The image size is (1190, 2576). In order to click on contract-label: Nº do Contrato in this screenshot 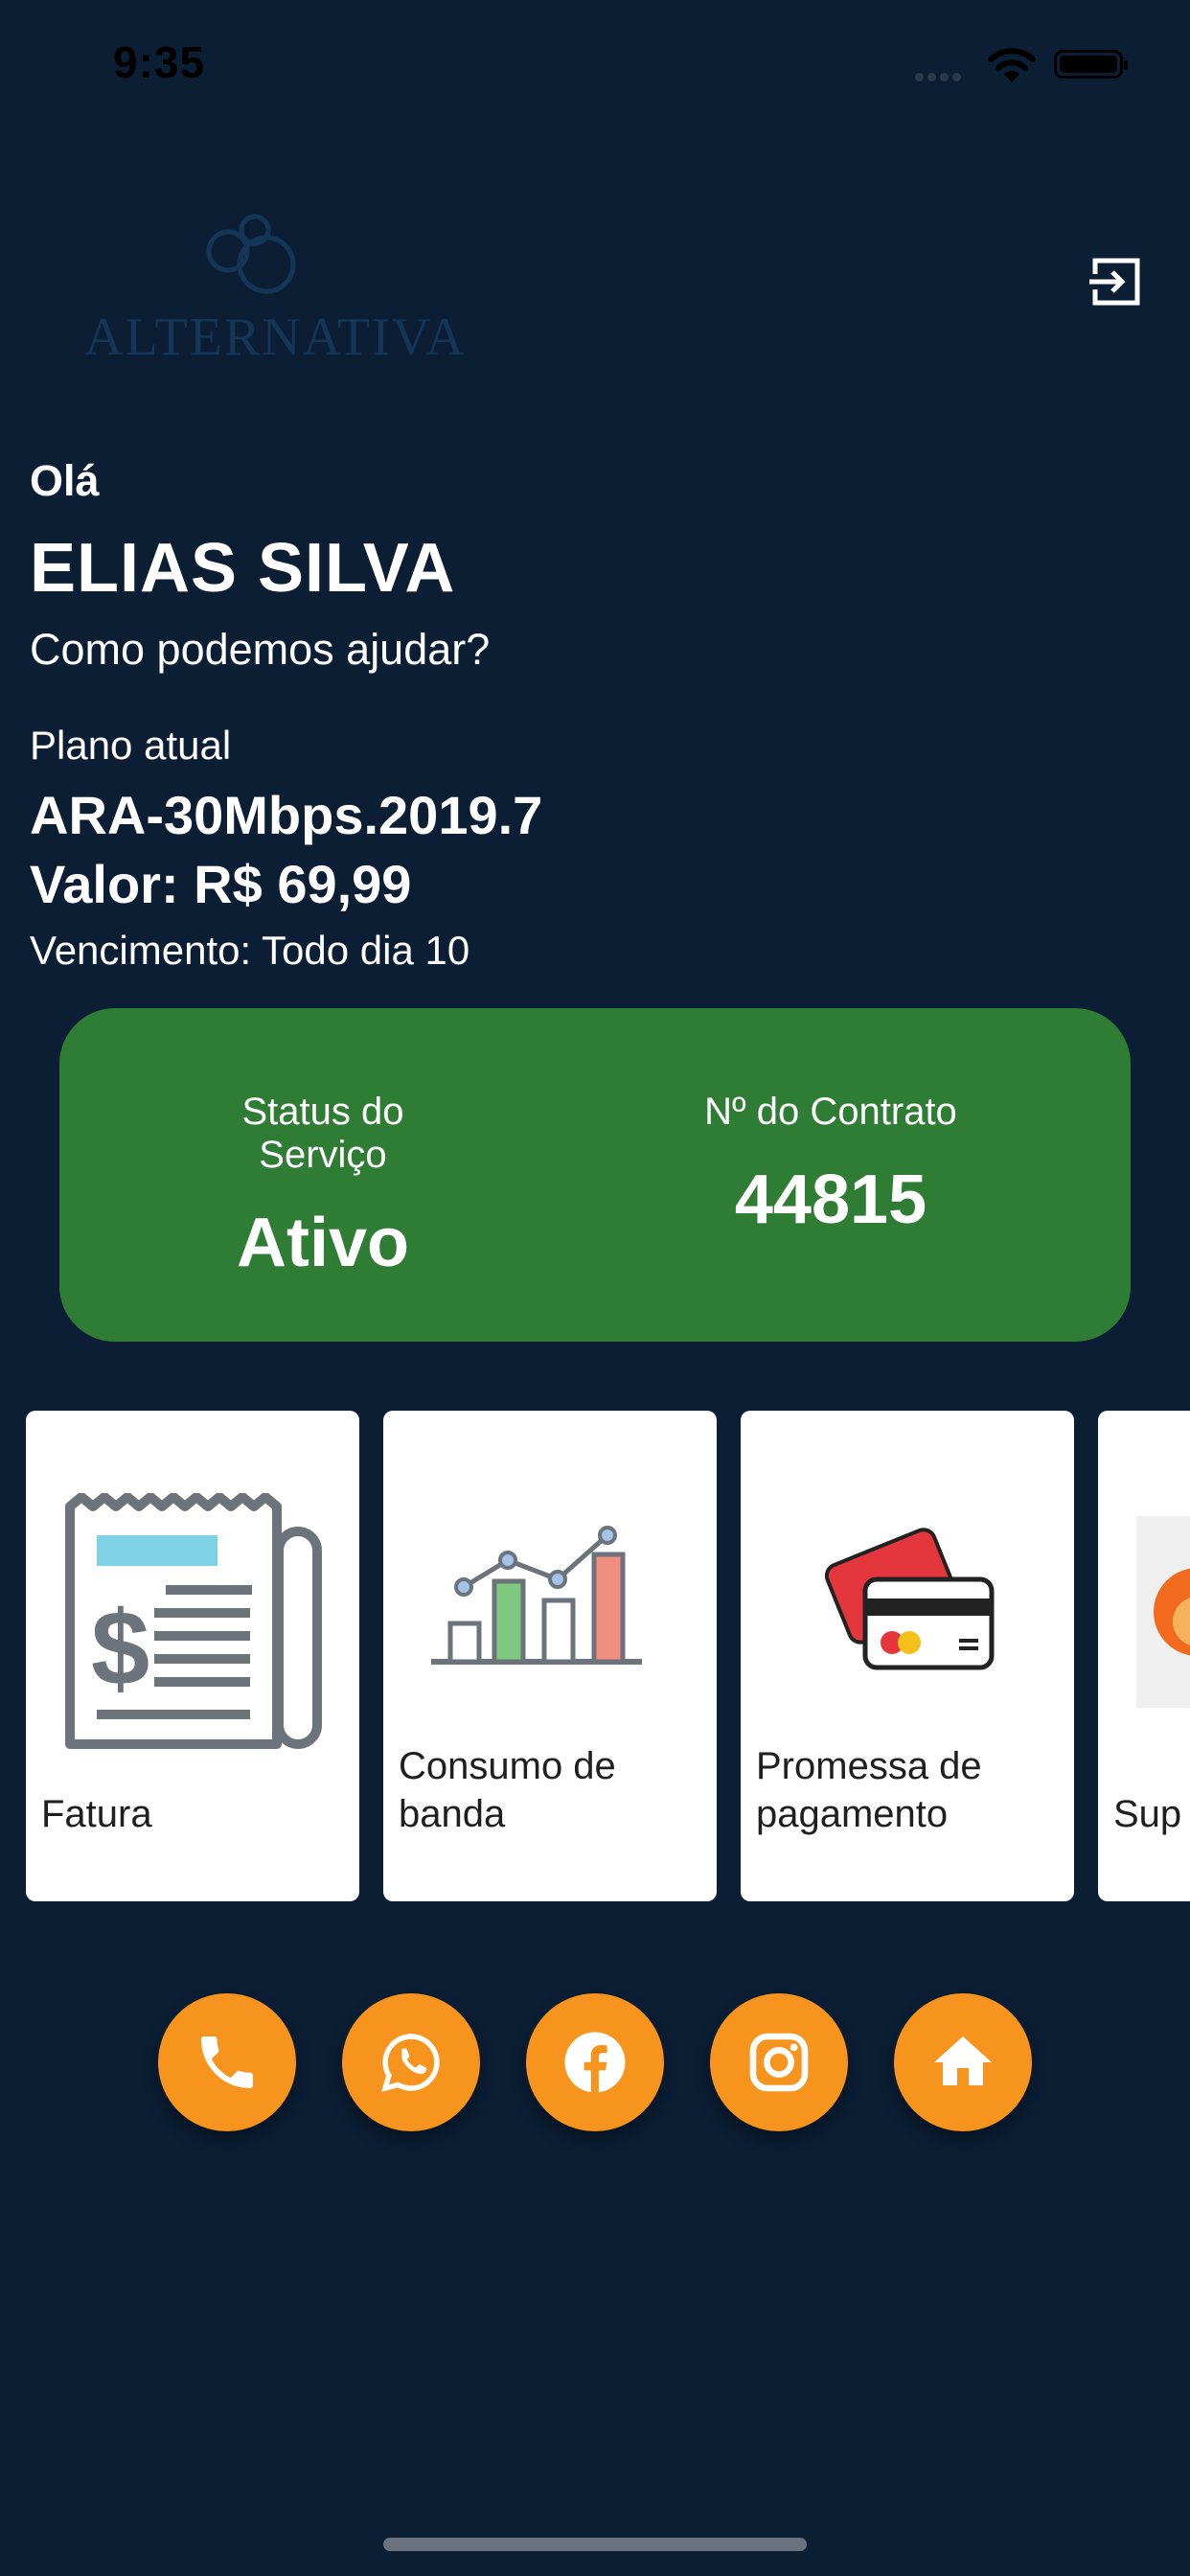, I will do `click(831, 1112)`.